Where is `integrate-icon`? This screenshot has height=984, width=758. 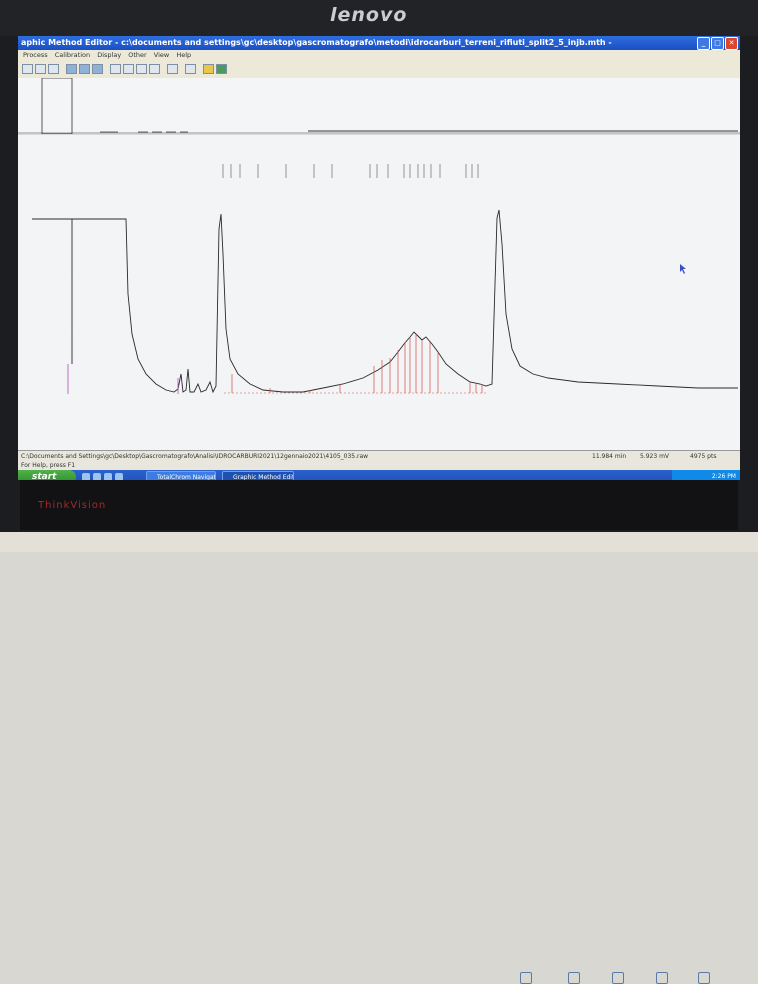 integrate-icon is located at coordinates (154, 69).